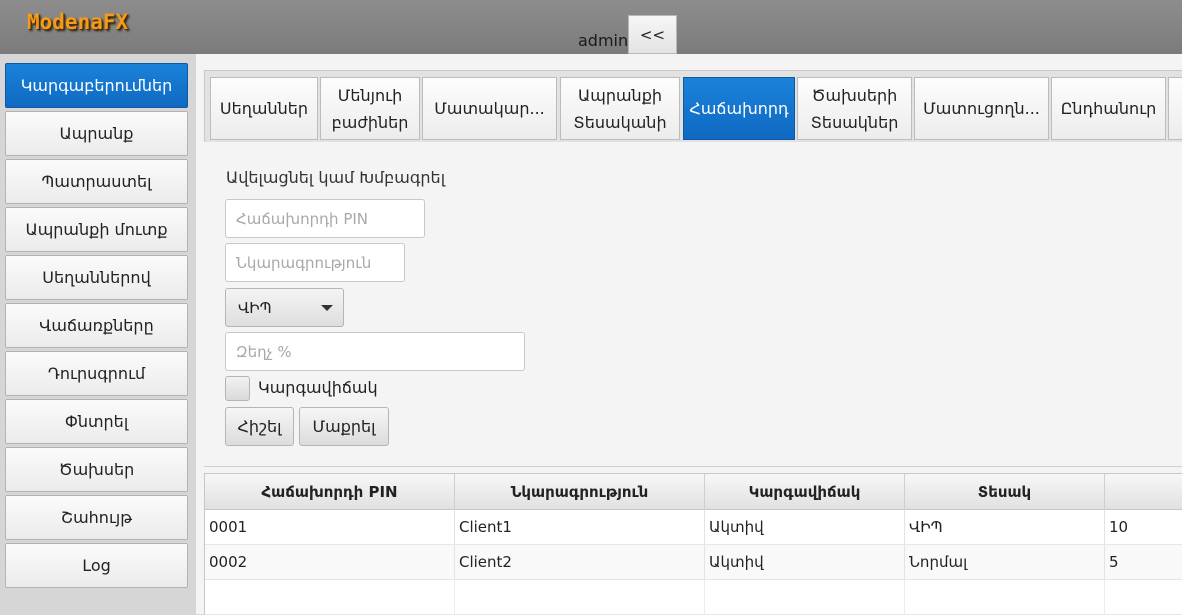 The width and height of the screenshot is (1182, 615). I want to click on cell-type: ՎԻՊ, so click(1005, 527).